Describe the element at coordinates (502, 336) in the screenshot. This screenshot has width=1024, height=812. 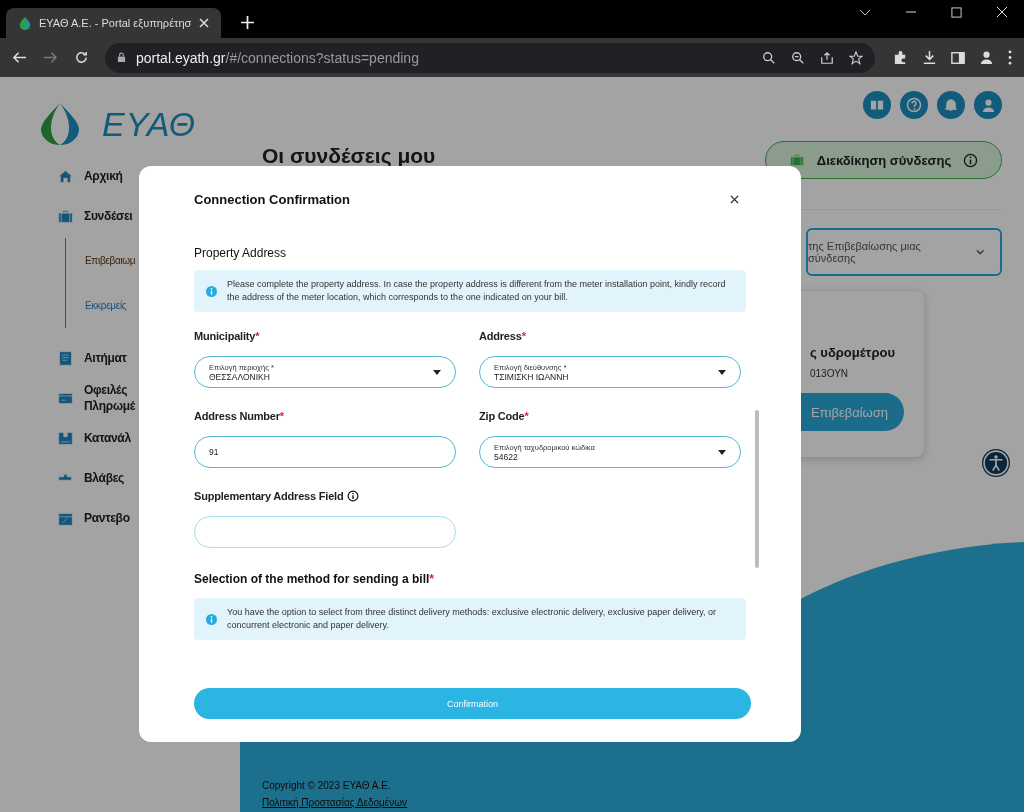
I see `field-label: Address*` at that location.